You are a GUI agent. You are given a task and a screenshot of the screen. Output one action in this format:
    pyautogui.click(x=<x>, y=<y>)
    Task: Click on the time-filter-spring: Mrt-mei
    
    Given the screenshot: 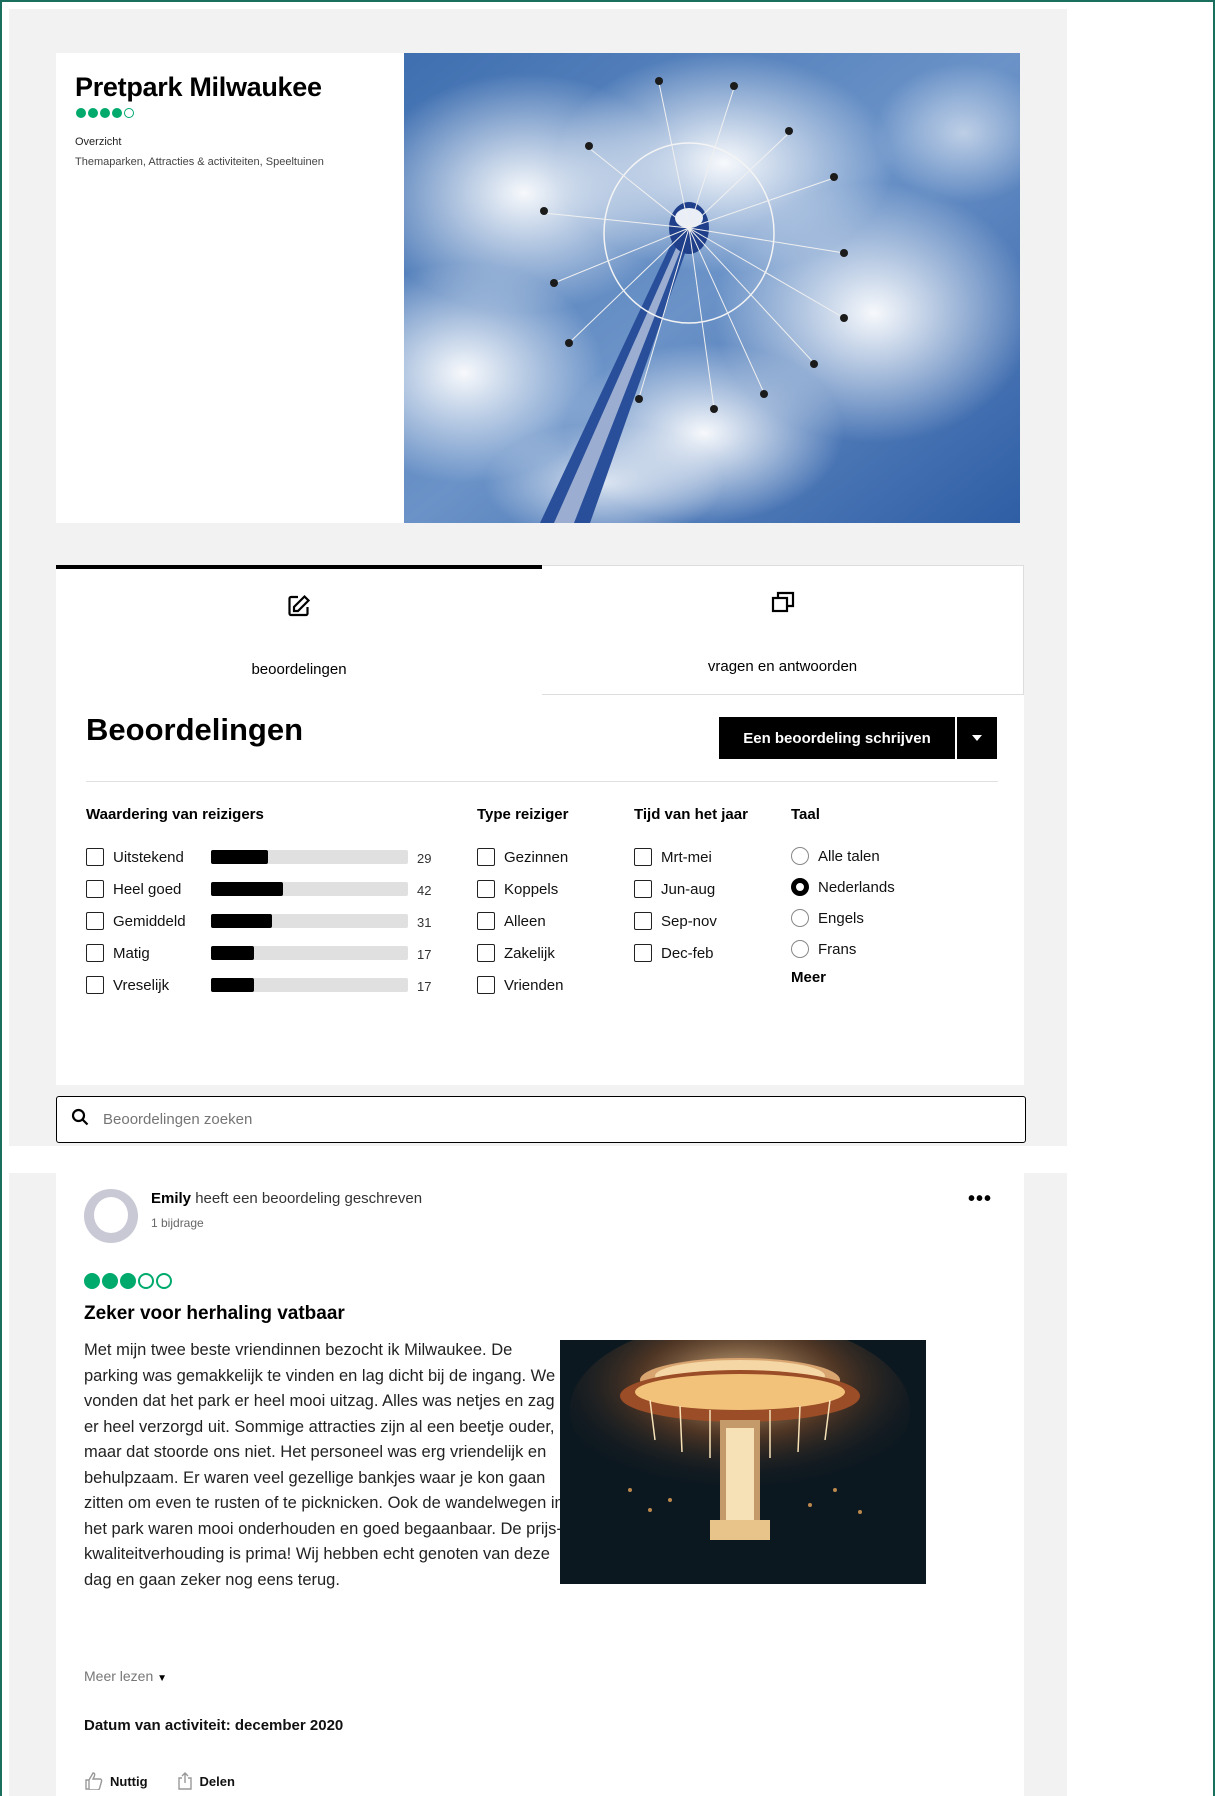 What is the action you would take?
    pyautogui.click(x=673, y=857)
    